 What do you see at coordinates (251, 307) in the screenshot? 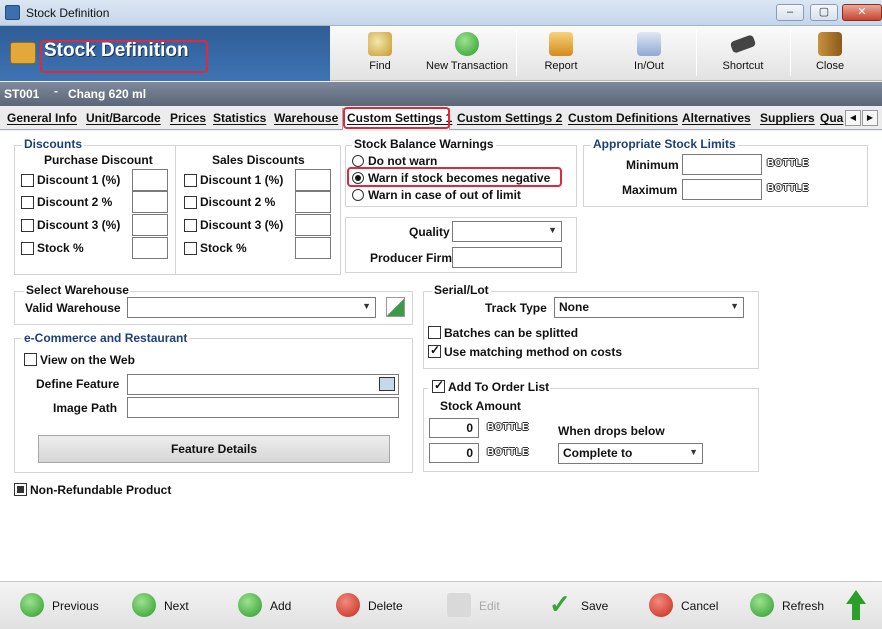
I see `valid-warehouse-select: ▼` at bounding box center [251, 307].